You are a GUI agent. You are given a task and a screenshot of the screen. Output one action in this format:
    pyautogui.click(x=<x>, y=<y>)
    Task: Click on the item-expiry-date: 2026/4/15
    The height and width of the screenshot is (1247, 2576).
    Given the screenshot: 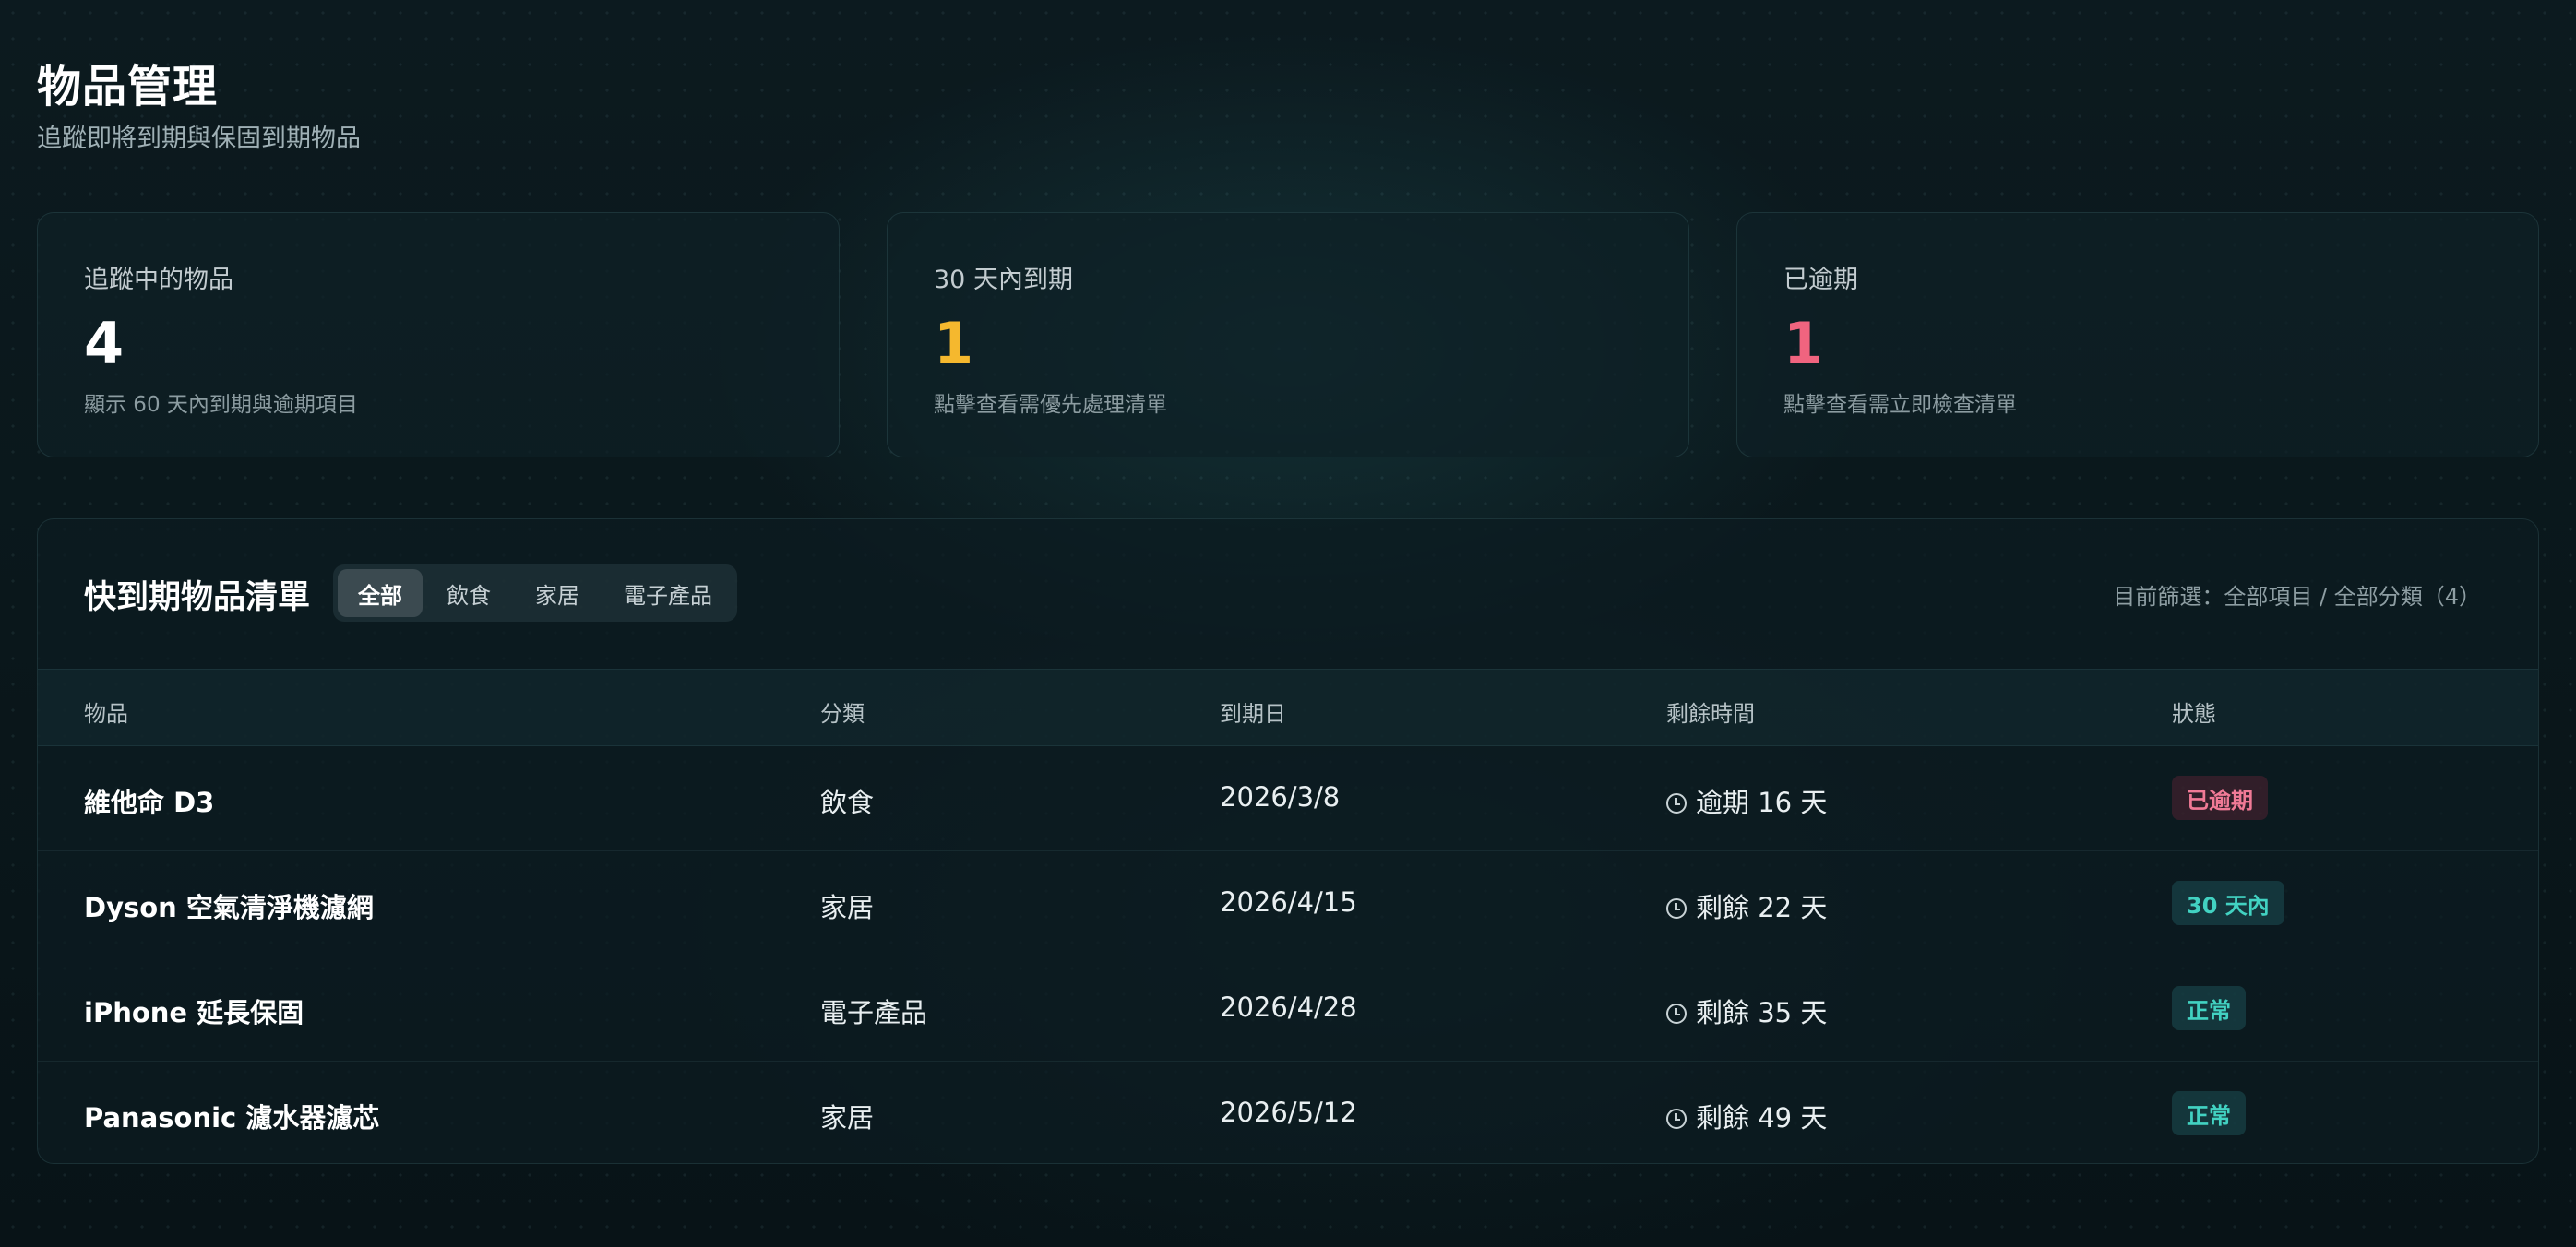 What is the action you would take?
    pyautogui.click(x=1288, y=902)
    